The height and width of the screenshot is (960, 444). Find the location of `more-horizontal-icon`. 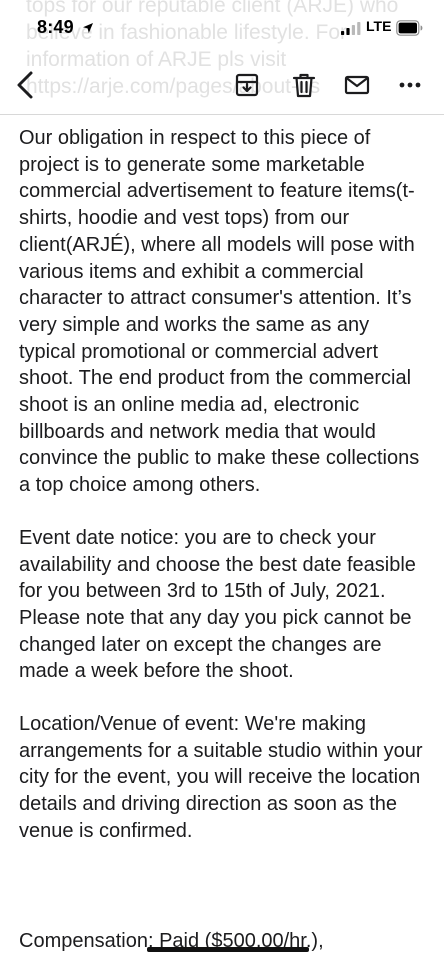

more-horizontal-icon is located at coordinates (410, 85).